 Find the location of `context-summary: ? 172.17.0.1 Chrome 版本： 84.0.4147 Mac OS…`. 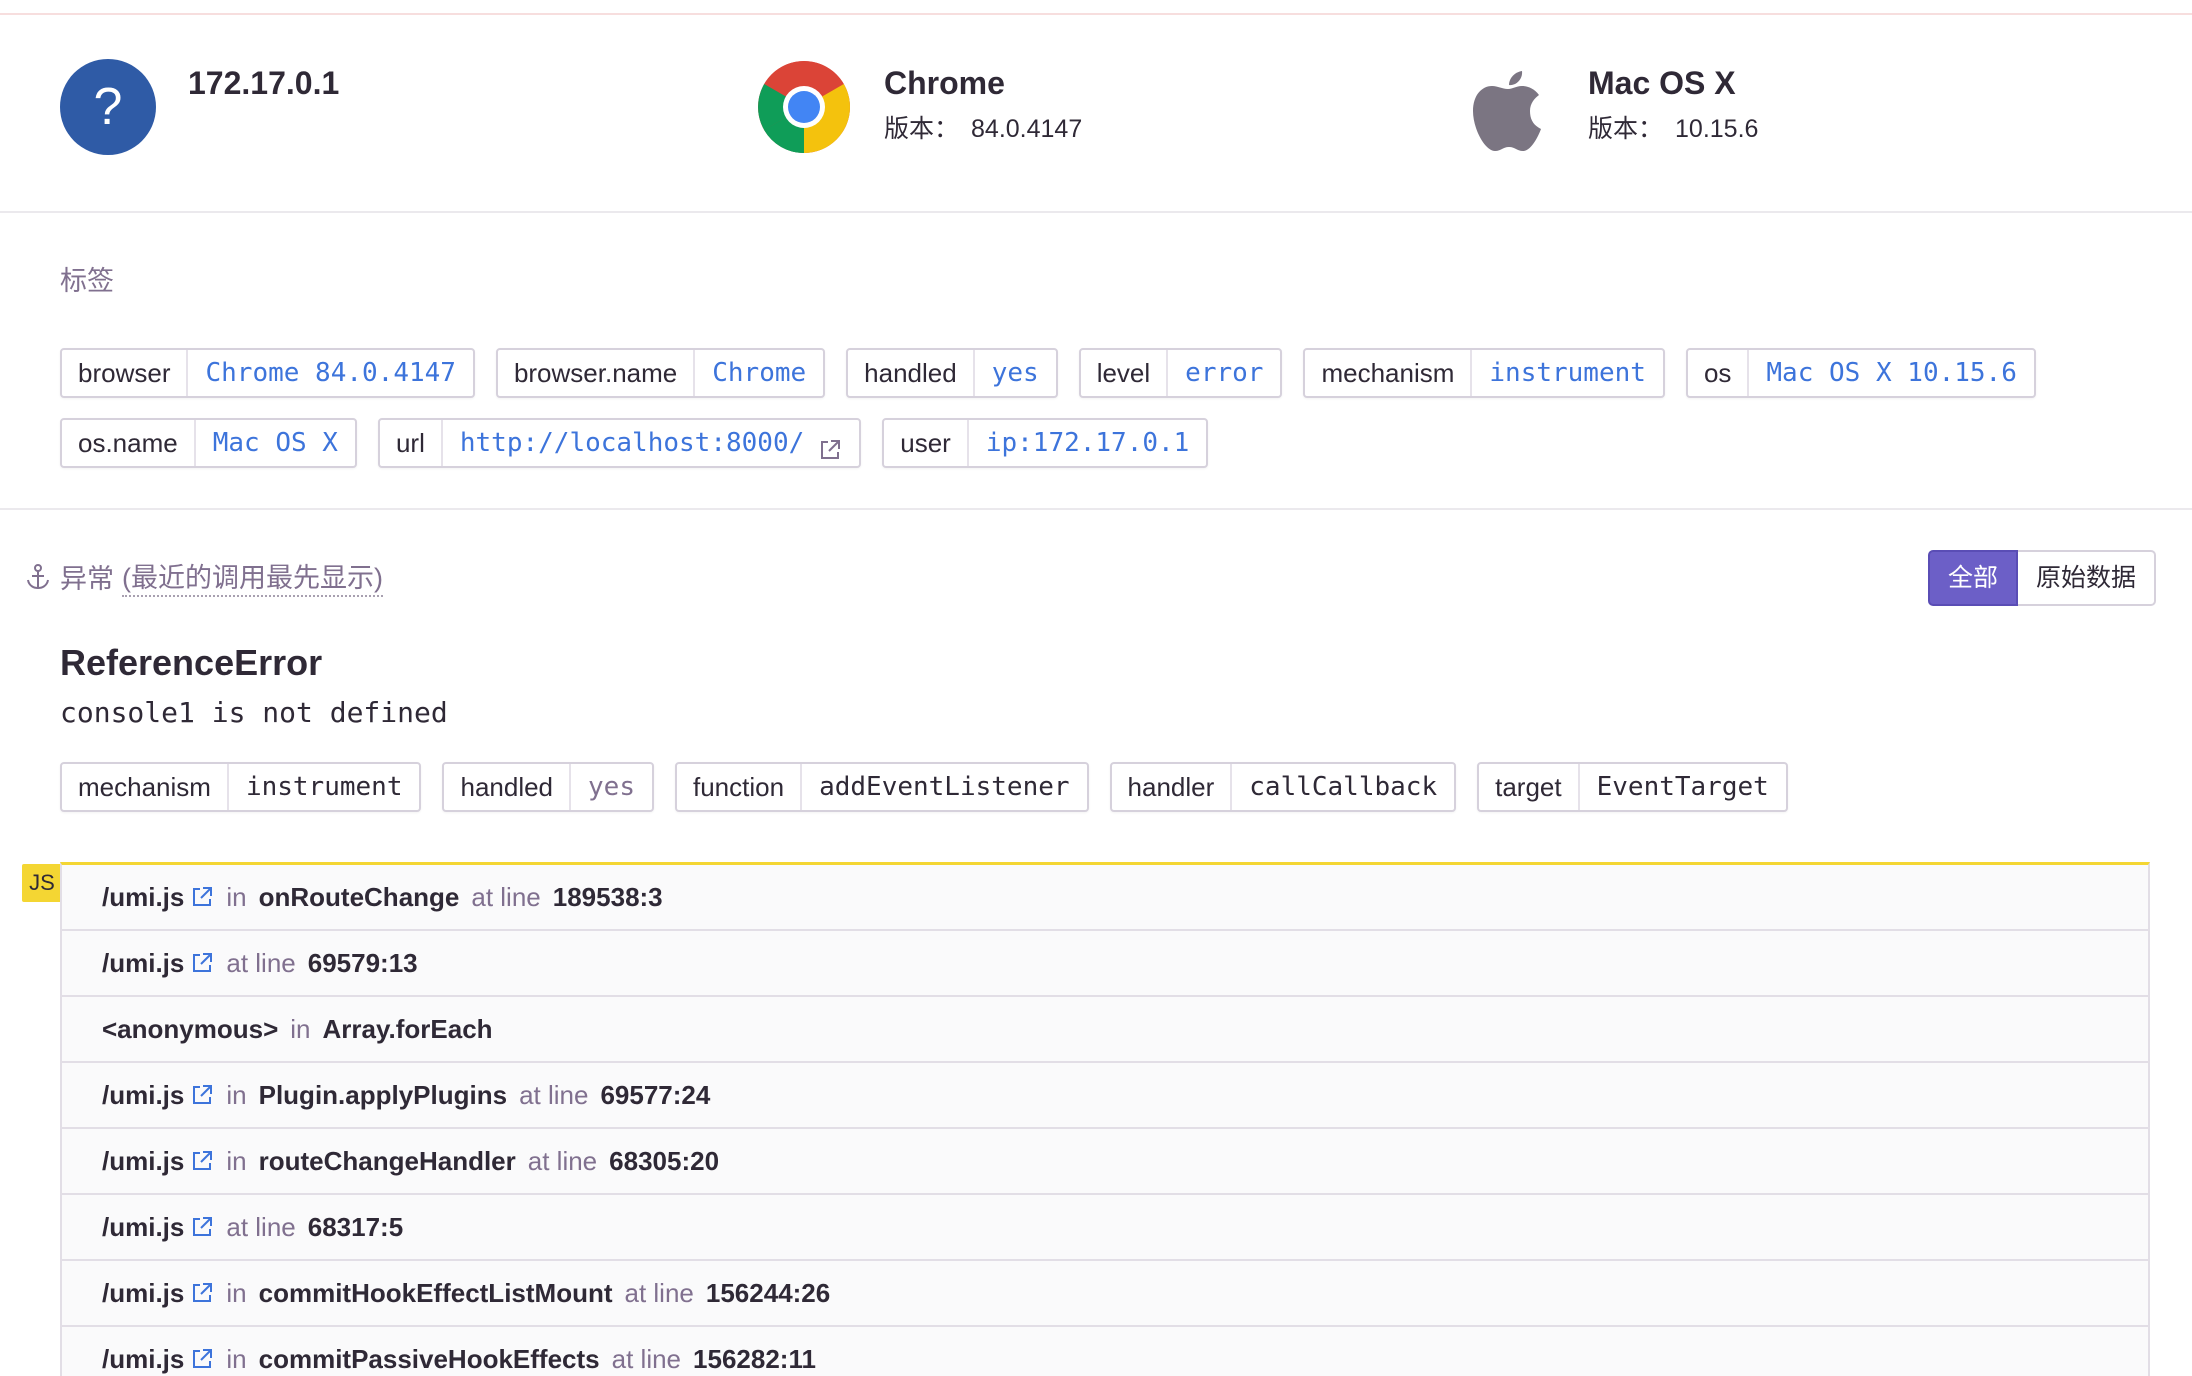

context-summary: ? 172.17.0.1 Chrome 版本： 84.0.4147 Mac OS… is located at coordinates (1096, 114).